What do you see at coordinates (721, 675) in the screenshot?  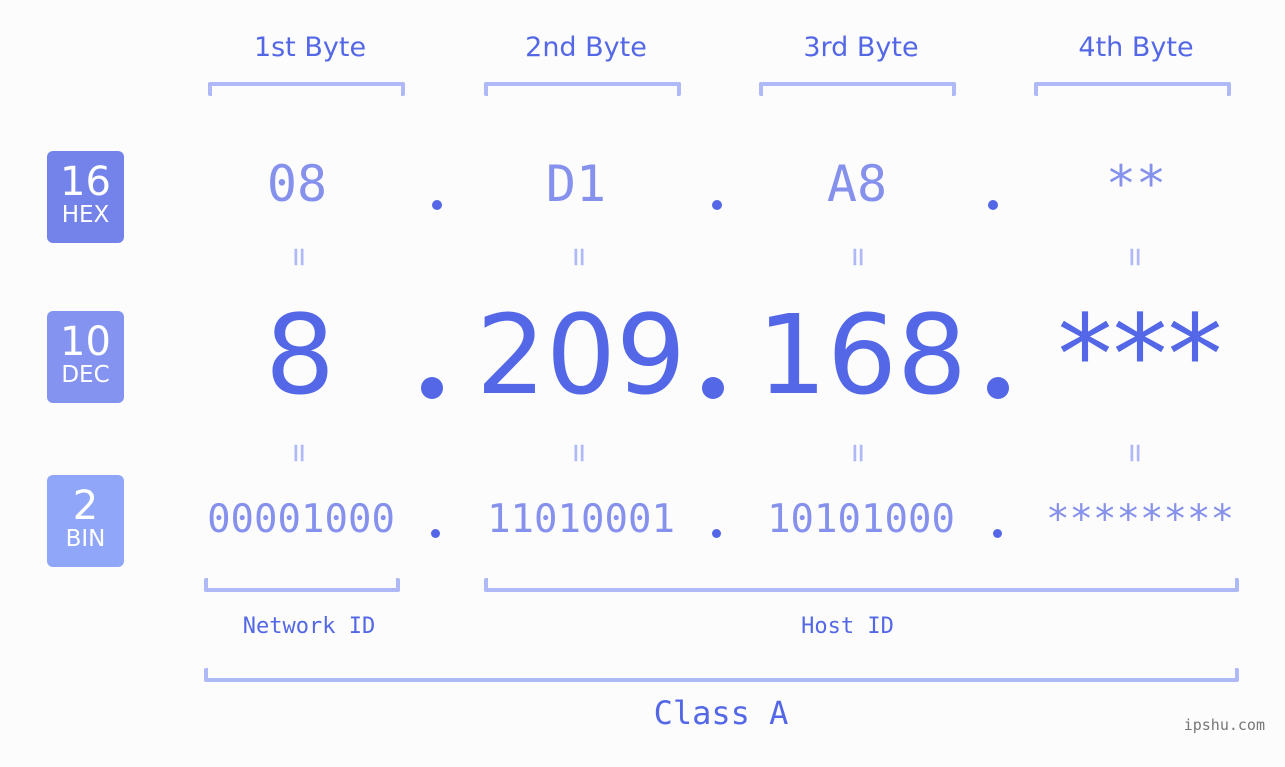 I see `class-bracket` at bounding box center [721, 675].